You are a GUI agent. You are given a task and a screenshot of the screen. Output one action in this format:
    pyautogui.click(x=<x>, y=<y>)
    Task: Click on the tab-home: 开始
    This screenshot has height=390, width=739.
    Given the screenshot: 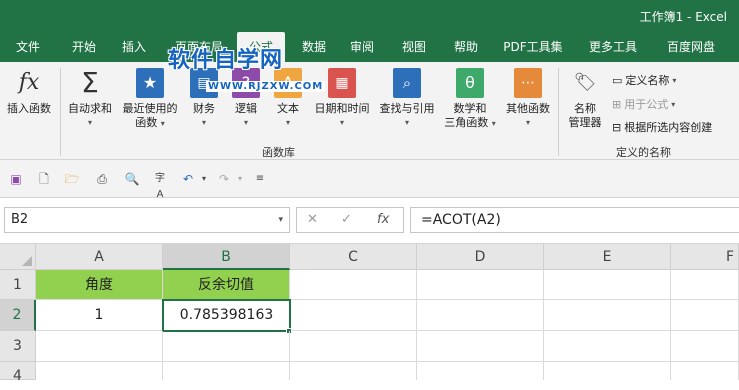 What is the action you would take?
    pyautogui.click(x=84, y=47)
    